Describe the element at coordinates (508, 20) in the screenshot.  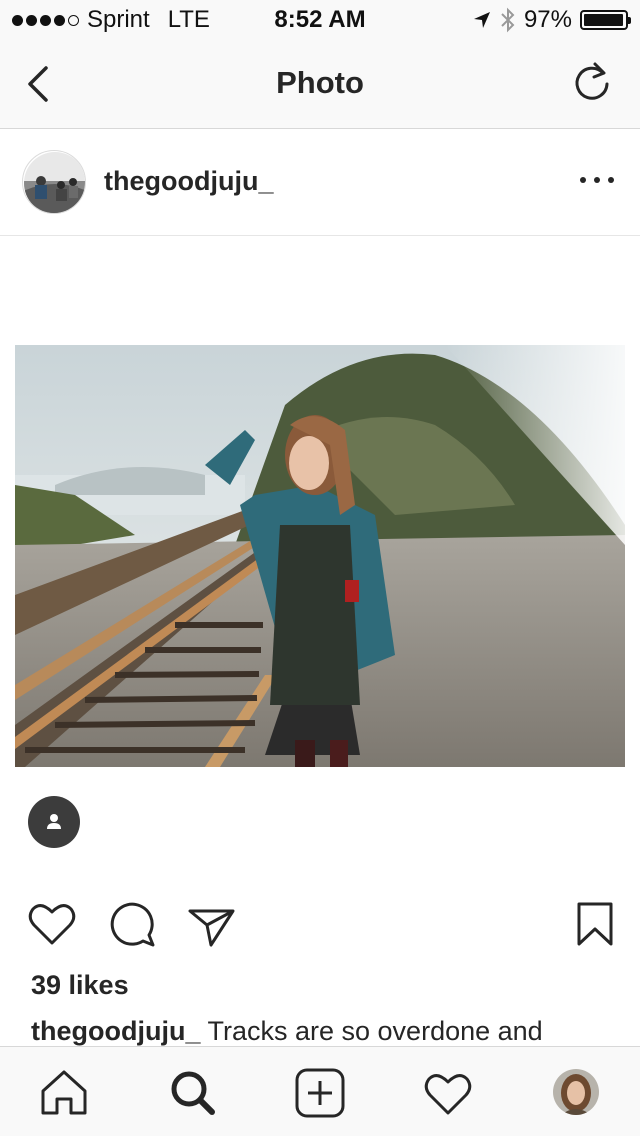
I see `bluetooth-icon` at that location.